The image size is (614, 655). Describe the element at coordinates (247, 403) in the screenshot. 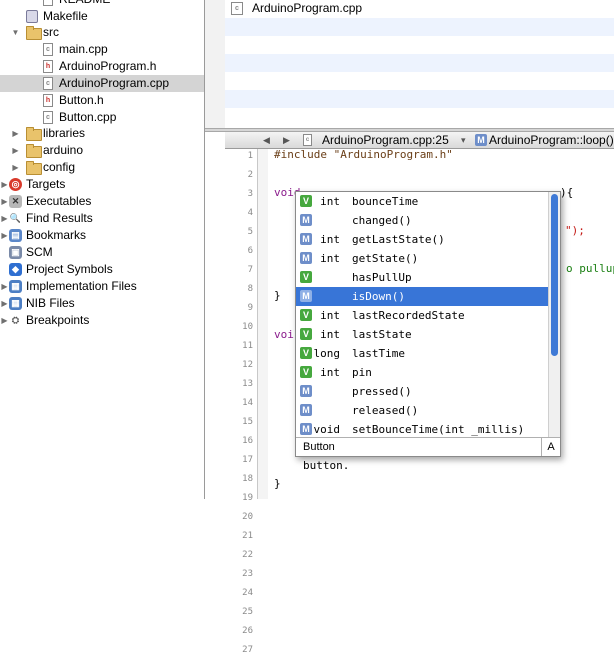

I see `line-number: 14` at that location.